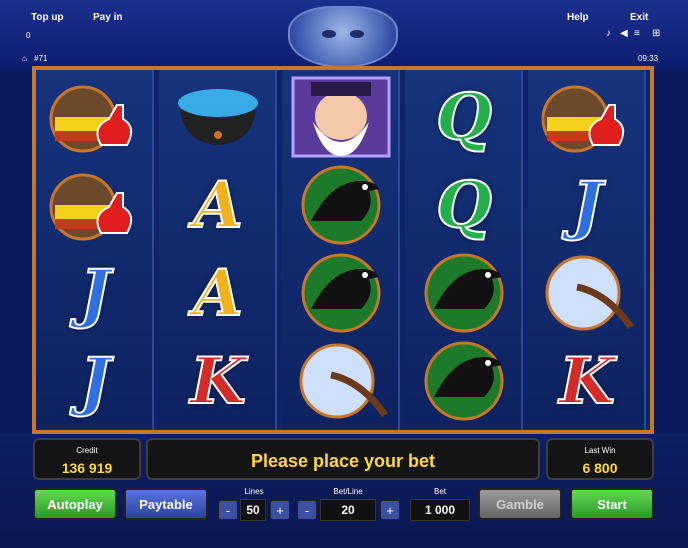 The image size is (688, 548). What do you see at coordinates (75, 504) in the screenshot?
I see `autoplay-button: Autoplay` at bounding box center [75, 504].